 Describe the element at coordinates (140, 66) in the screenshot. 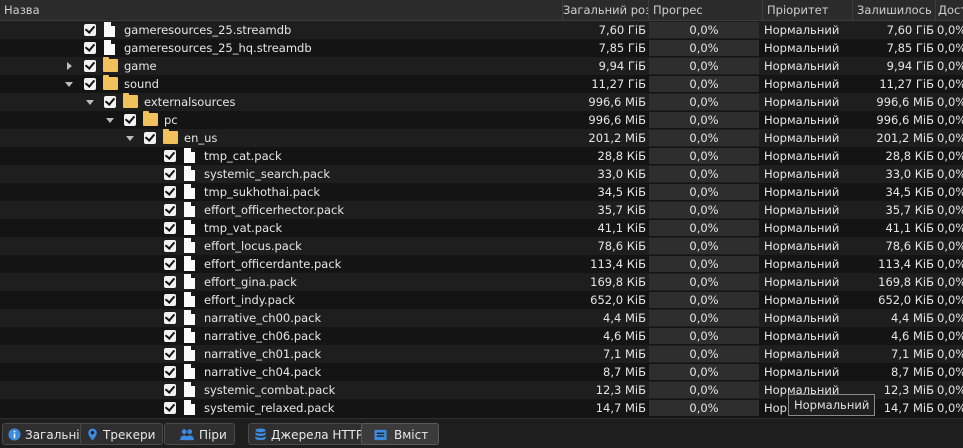

I see `file-name: game` at that location.